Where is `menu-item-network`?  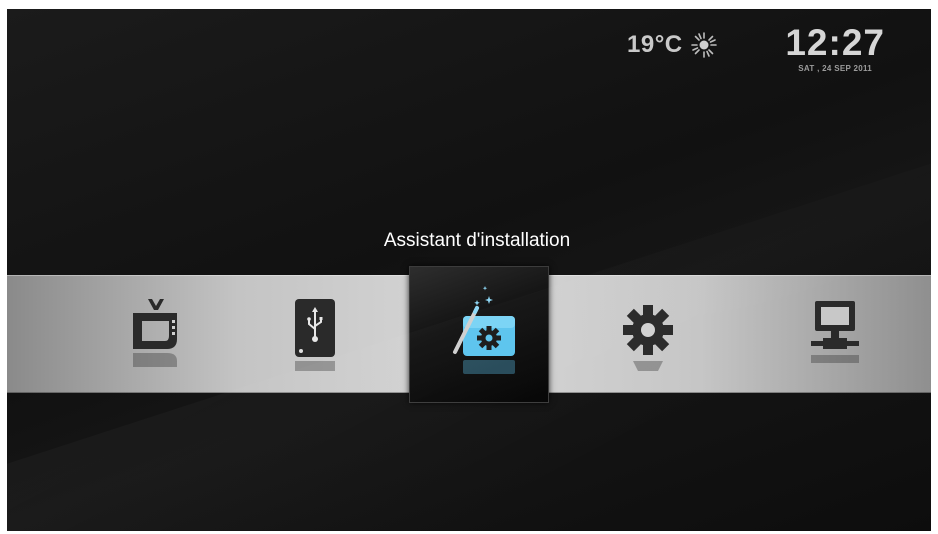 menu-item-network is located at coordinates (834, 334).